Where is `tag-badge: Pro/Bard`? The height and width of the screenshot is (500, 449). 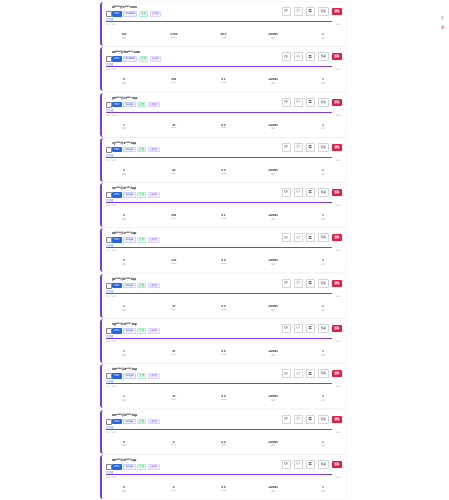
tag-badge: Pro/Bard is located at coordinates (130, 14).